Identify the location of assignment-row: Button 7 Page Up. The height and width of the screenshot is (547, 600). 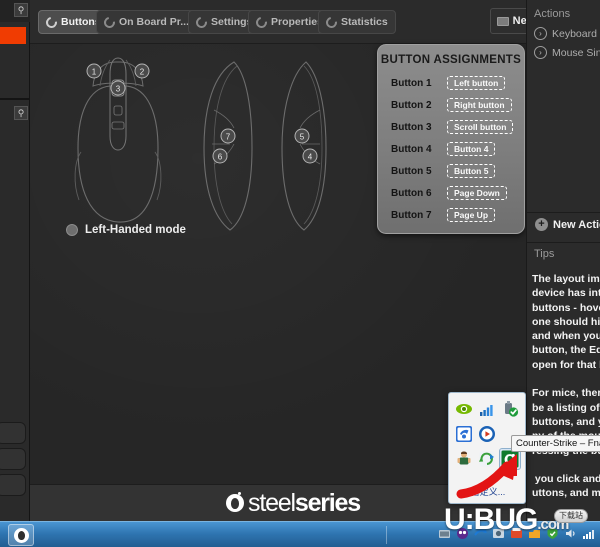
(451, 215).